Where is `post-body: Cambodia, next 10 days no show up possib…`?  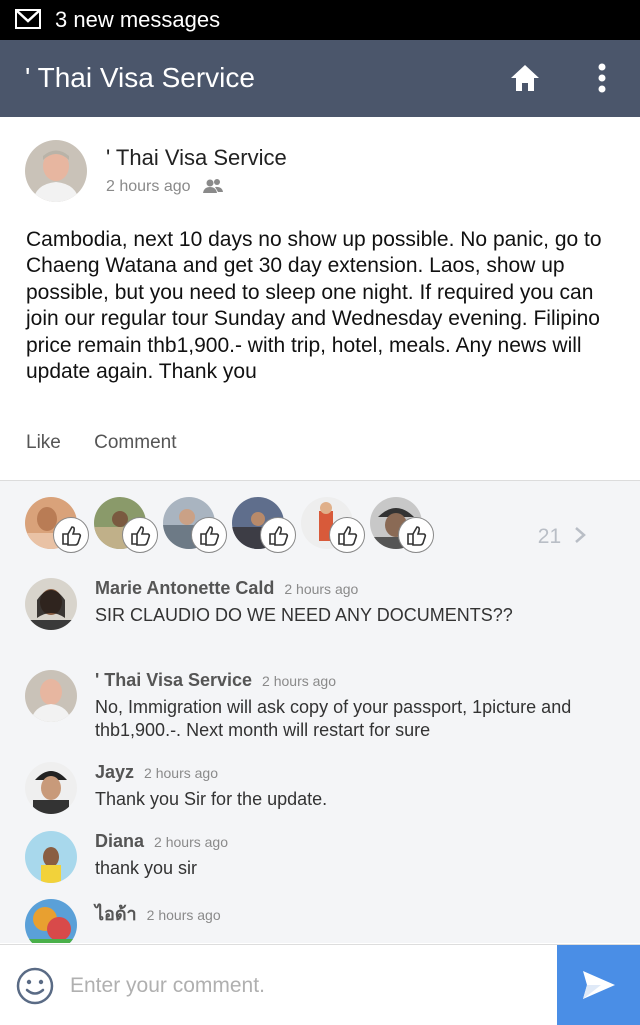
post-body: Cambodia, next 10 days no show up possib… is located at coordinates (314, 306).